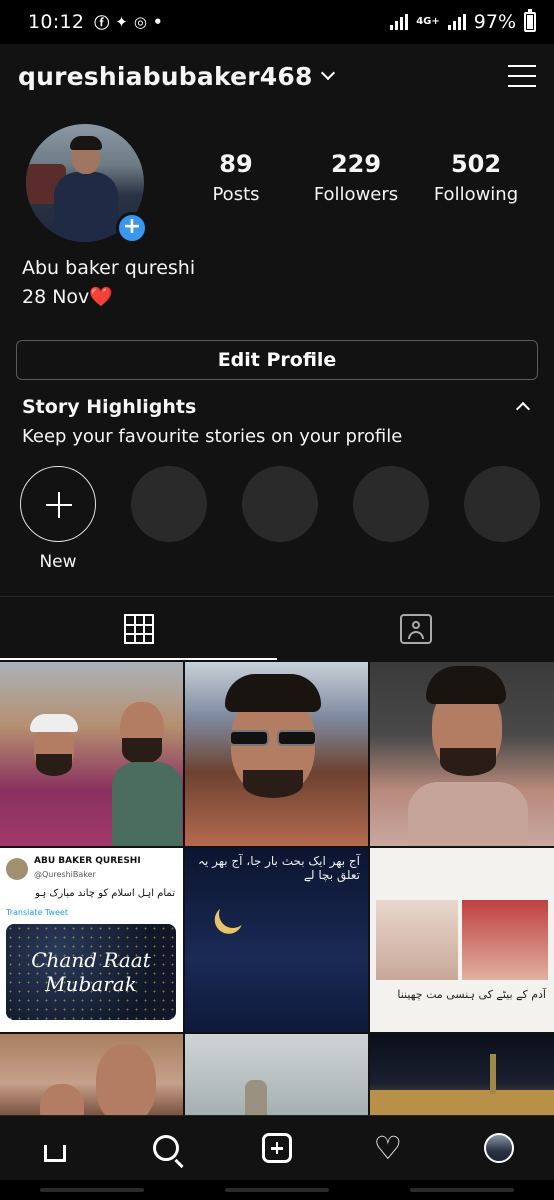 This screenshot has height=1200, width=554. What do you see at coordinates (530, 20) in the screenshot?
I see `battery-icon` at bounding box center [530, 20].